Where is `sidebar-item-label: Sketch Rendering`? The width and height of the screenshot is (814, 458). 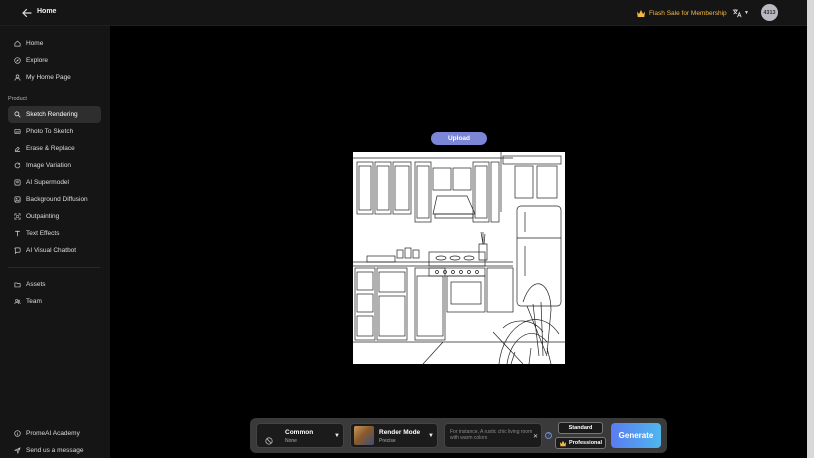
sidebar-item-label: Sketch Rendering is located at coordinates (52, 114).